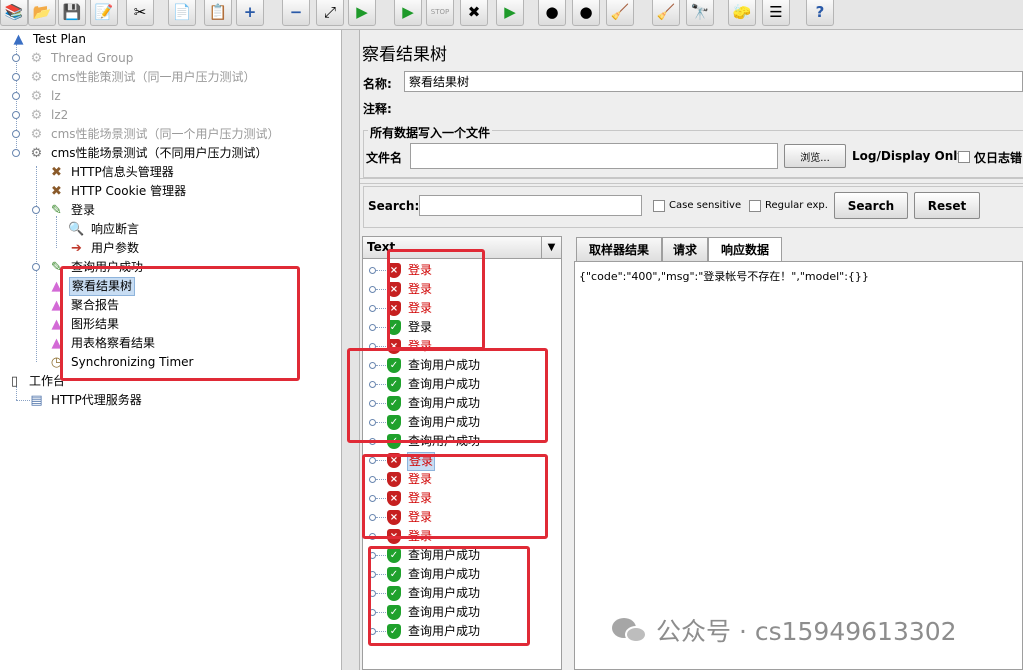 The image size is (1023, 670). What do you see at coordinates (685, 249) in the screenshot?
I see `tab-request: 请求` at bounding box center [685, 249].